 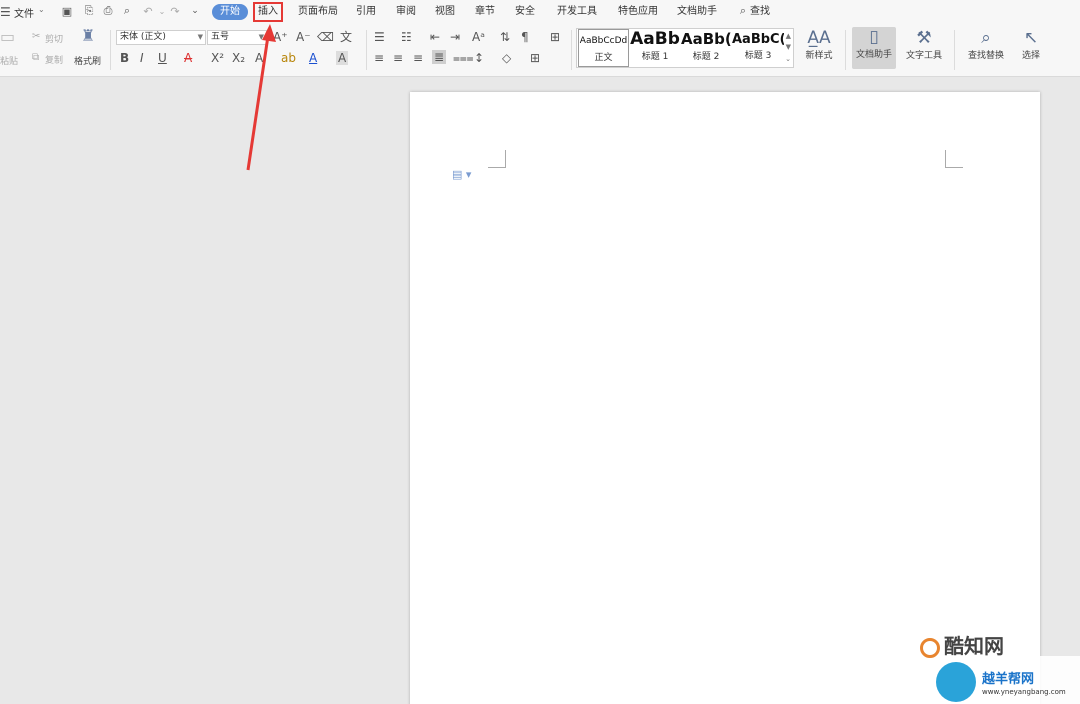 I want to click on search-tab: 查找, so click(x=760, y=12).